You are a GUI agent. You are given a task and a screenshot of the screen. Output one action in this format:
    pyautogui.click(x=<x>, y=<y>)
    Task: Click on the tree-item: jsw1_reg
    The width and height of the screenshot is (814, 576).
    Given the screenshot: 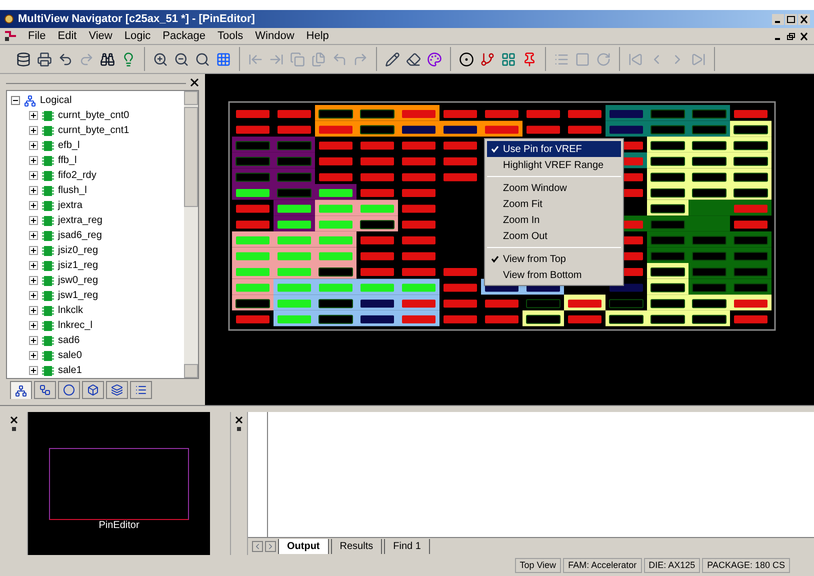 What is the action you would take?
    pyautogui.click(x=78, y=295)
    